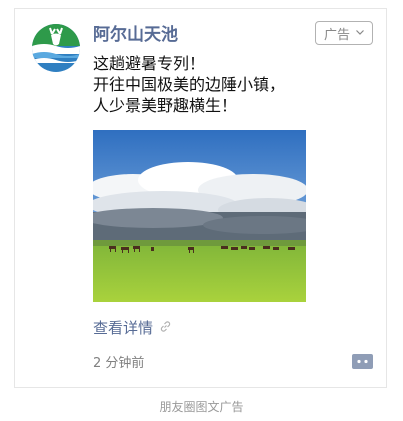  I want to click on ad-badge: 广告, so click(344, 33).